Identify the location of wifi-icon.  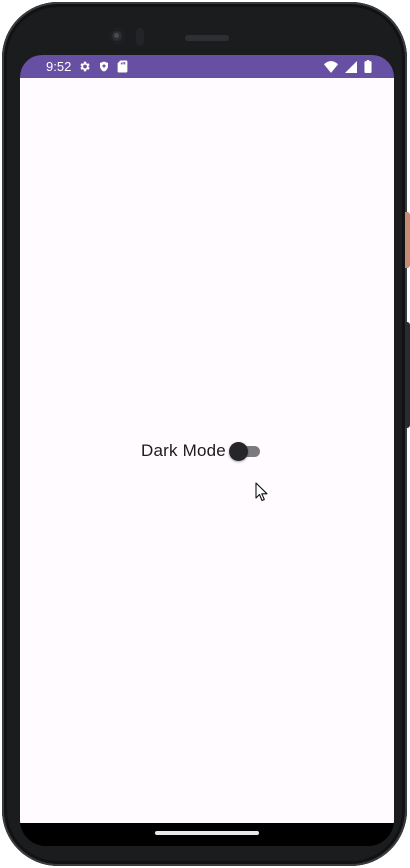
(331, 66).